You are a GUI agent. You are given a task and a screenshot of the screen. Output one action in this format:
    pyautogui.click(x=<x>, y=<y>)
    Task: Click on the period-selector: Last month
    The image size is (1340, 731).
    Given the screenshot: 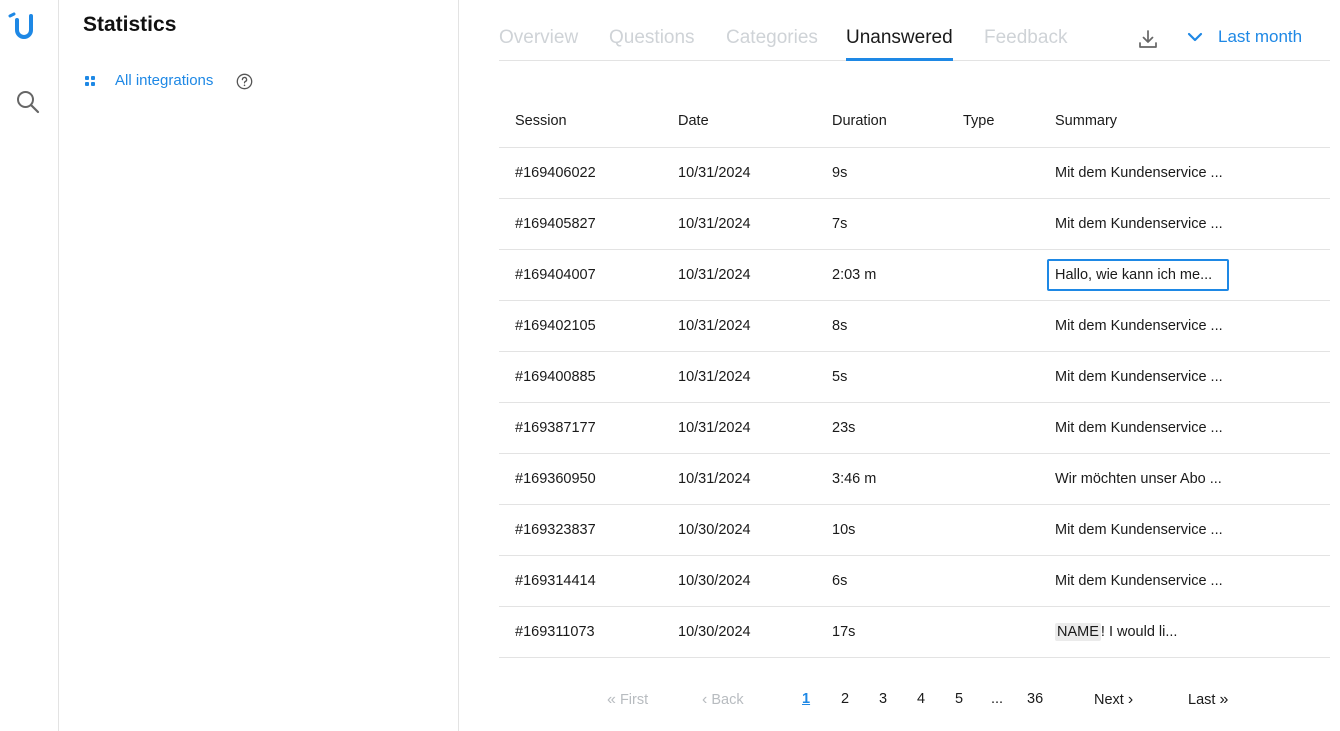 What is the action you would take?
    pyautogui.click(x=1244, y=37)
    